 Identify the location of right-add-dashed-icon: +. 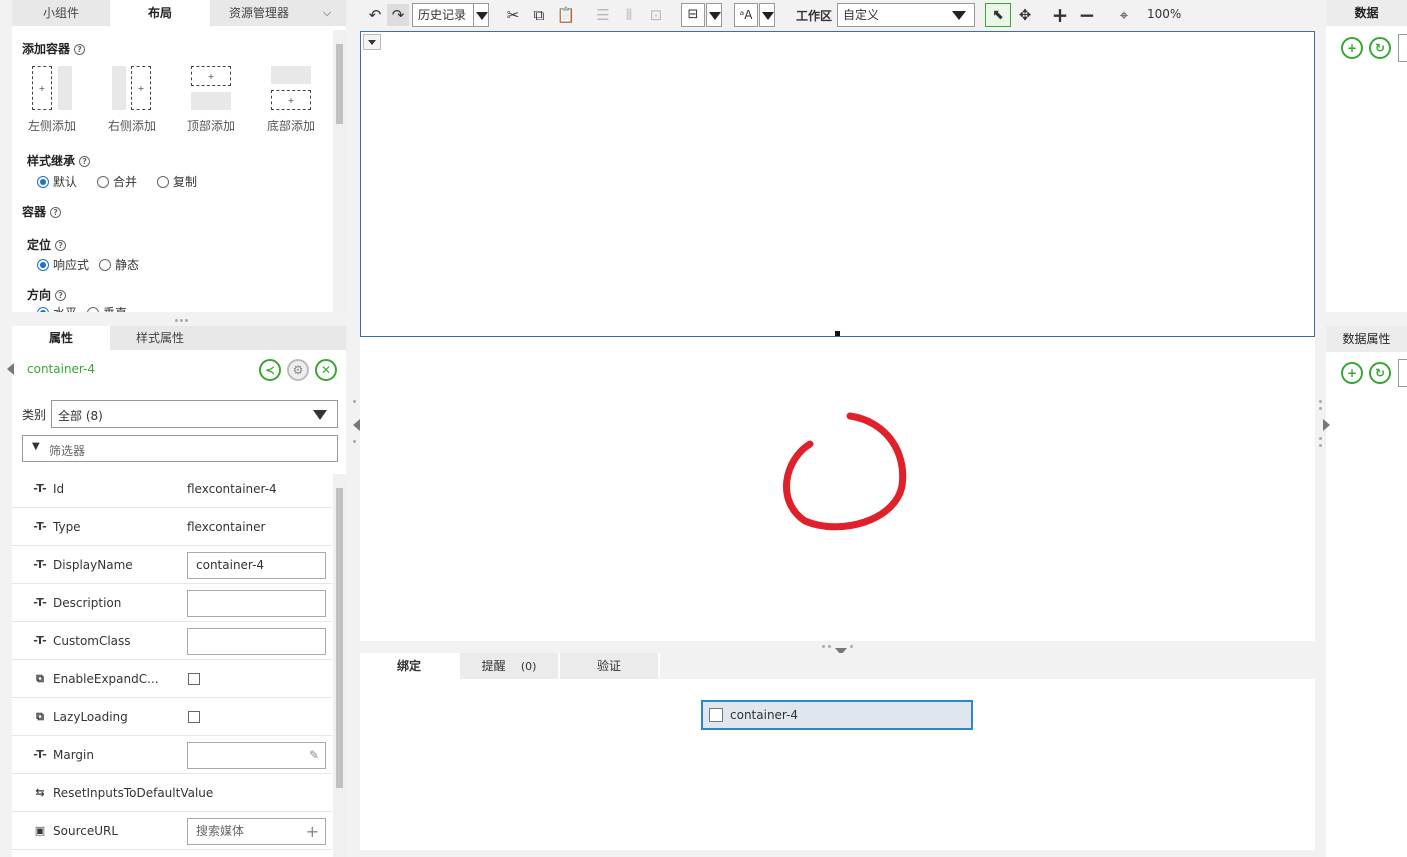
(141, 88).